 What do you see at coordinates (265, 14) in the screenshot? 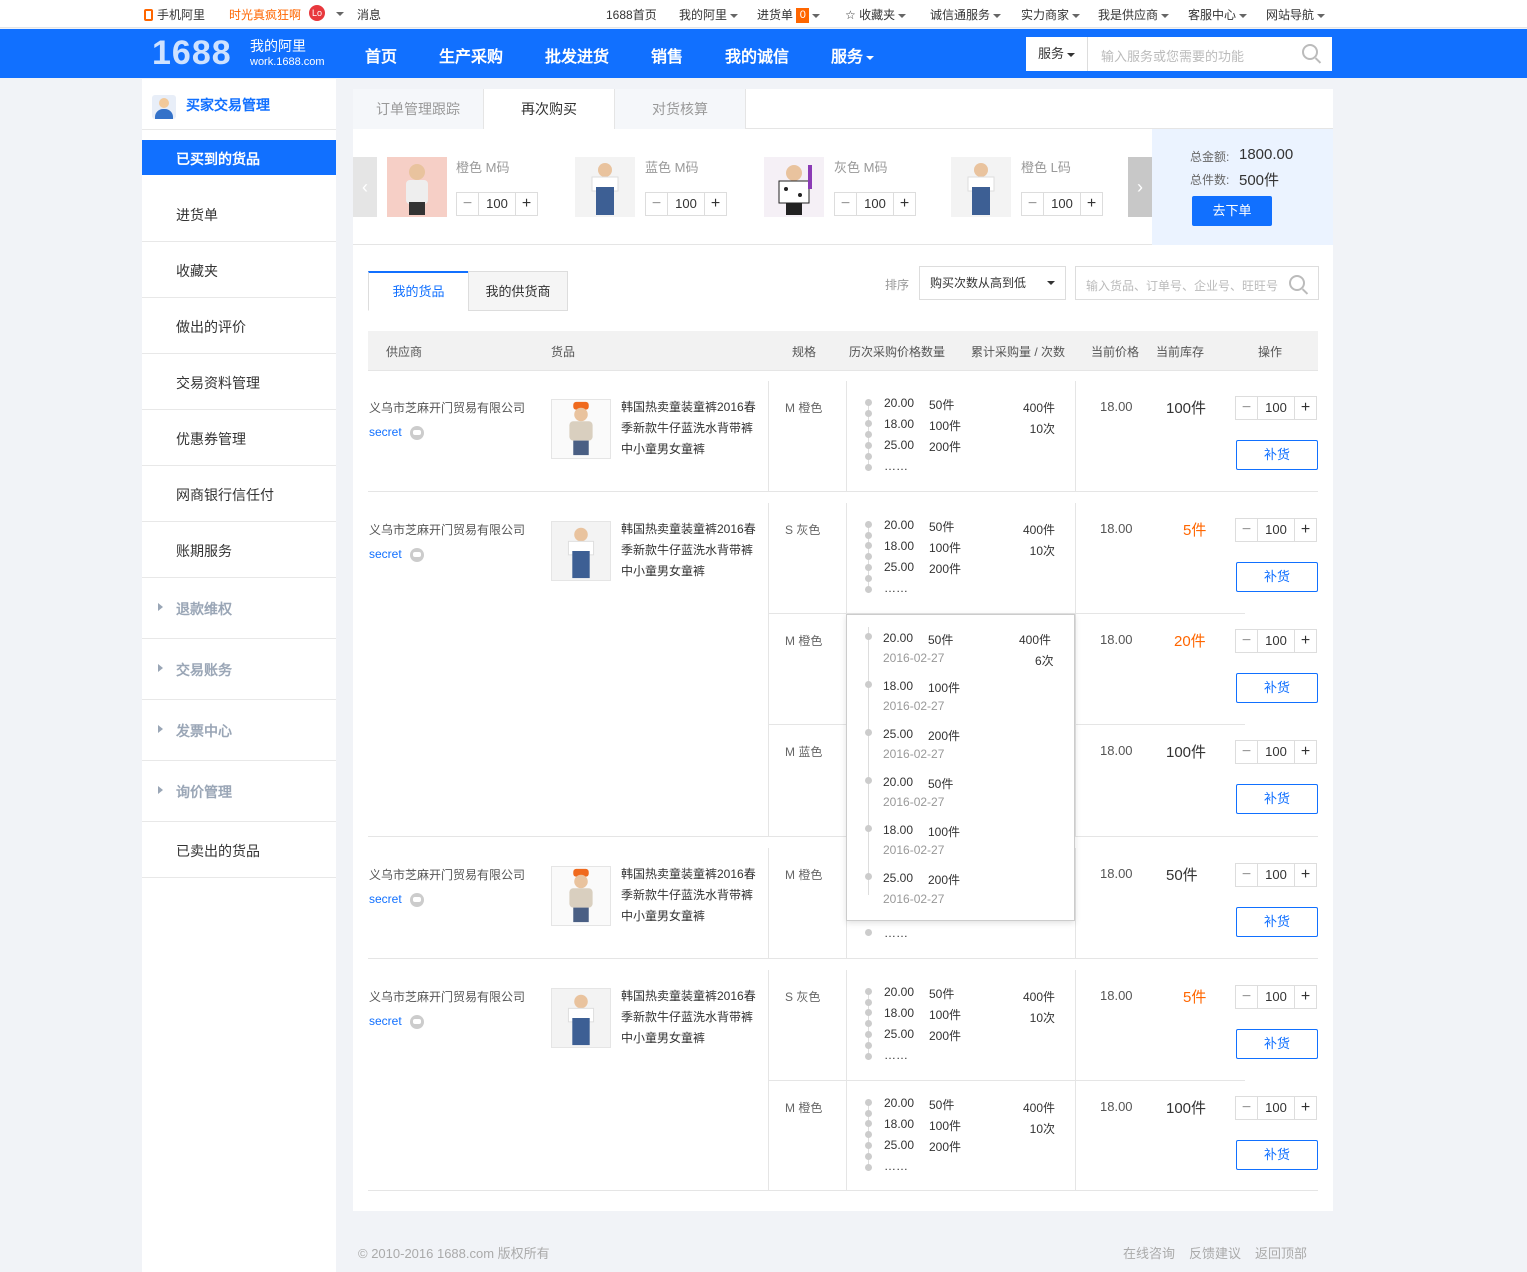
I see `promo-link: 时光真疯狂啊` at bounding box center [265, 14].